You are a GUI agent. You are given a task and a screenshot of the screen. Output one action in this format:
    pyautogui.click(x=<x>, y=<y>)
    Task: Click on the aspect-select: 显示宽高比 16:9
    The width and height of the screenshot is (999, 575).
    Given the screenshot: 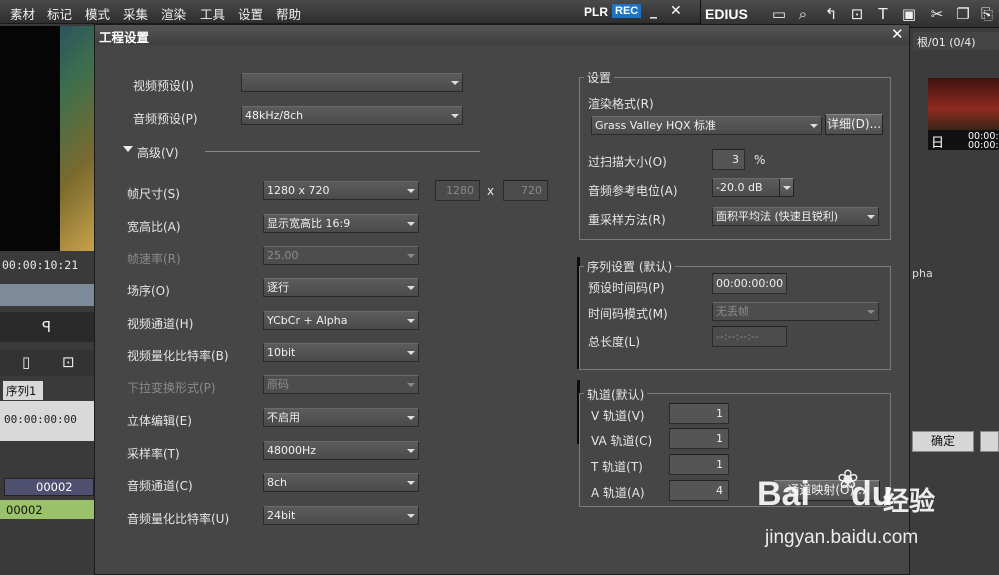 What is the action you would take?
    pyautogui.click(x=341, y=223)
    